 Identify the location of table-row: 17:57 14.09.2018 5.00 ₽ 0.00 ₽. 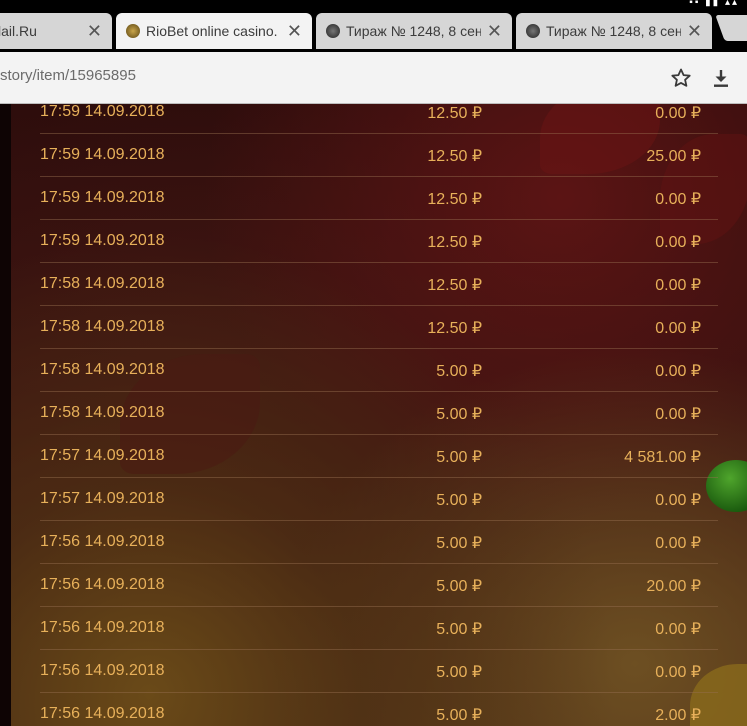
(379, 499).